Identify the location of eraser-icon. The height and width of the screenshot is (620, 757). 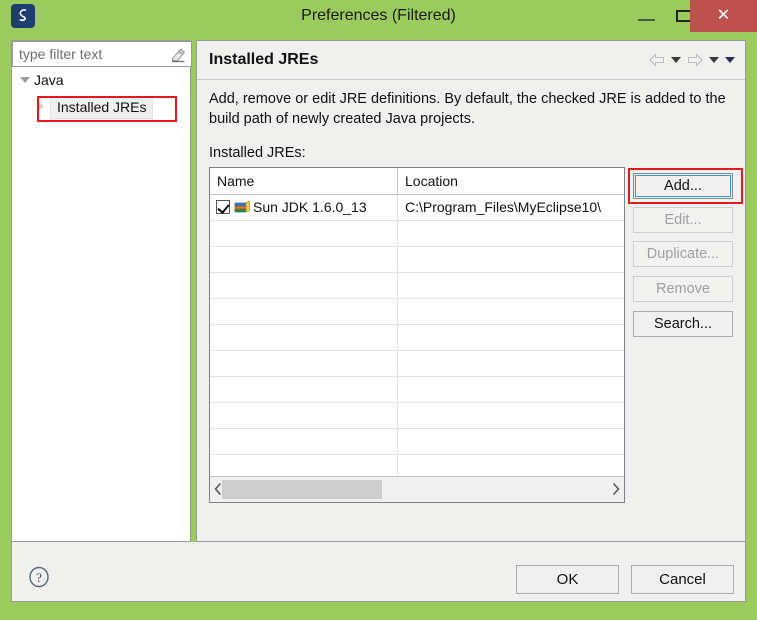
(178, 55).